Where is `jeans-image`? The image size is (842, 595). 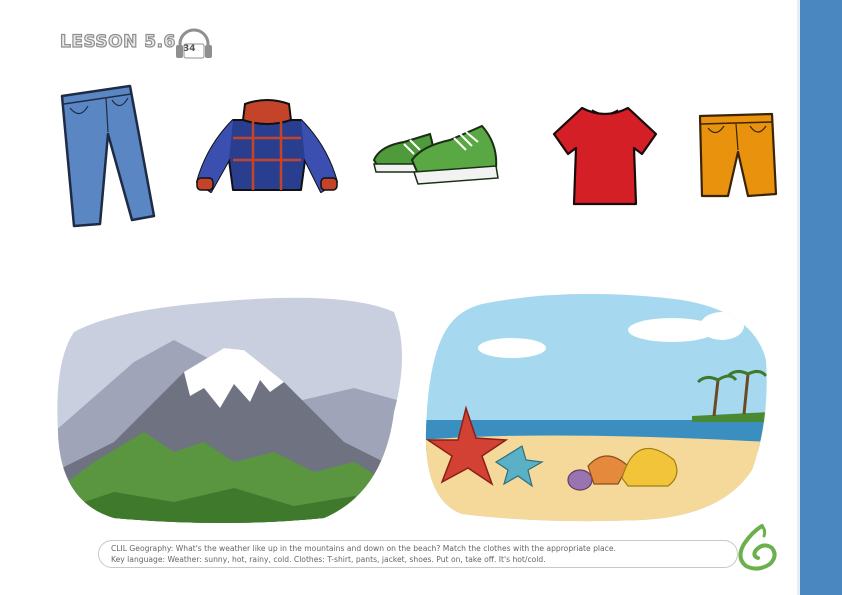
jeans-image is located at coordinates (108, 156).